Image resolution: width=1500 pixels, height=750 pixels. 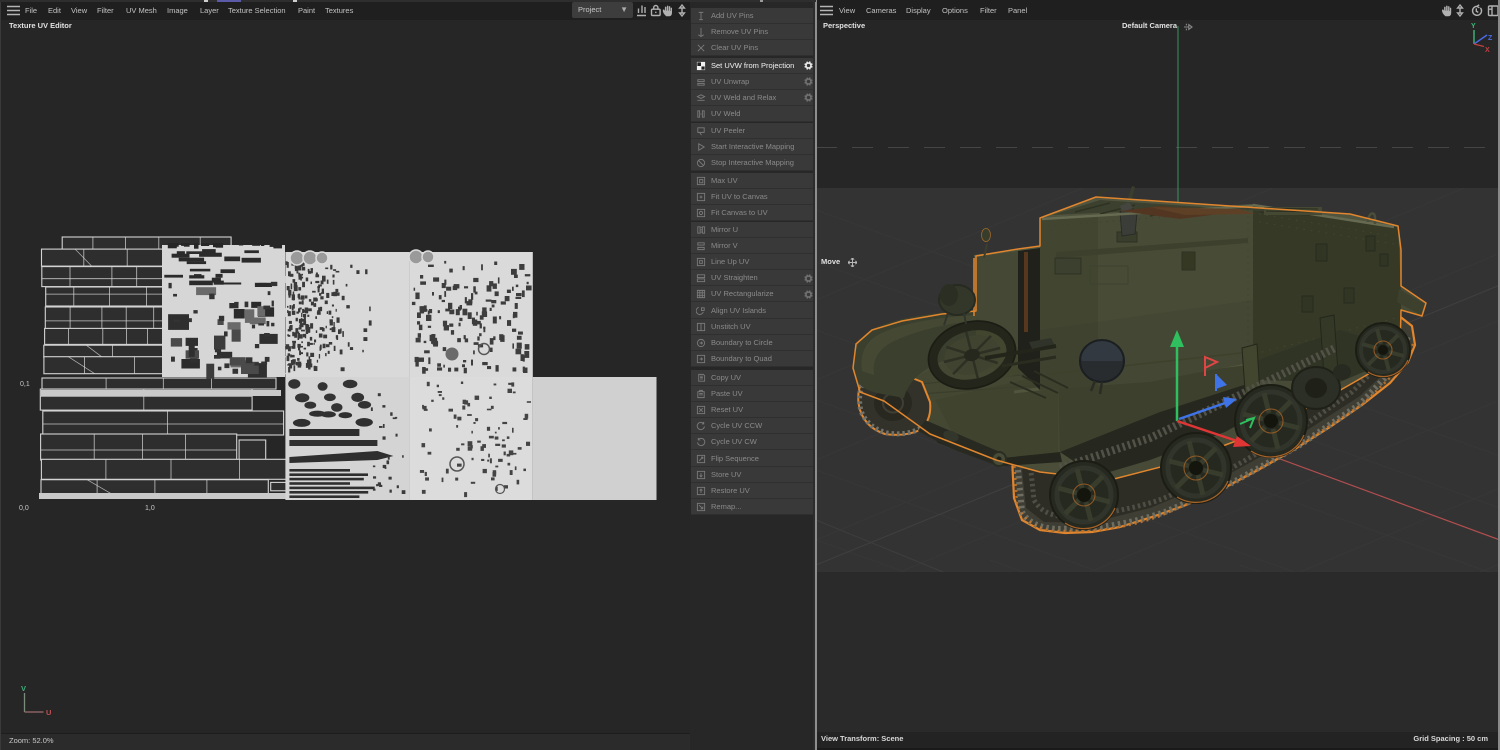 What do you see at coordinates (23, 688) in the screenshot?
I see `svg-text: V` at bounding box center [23, 688].